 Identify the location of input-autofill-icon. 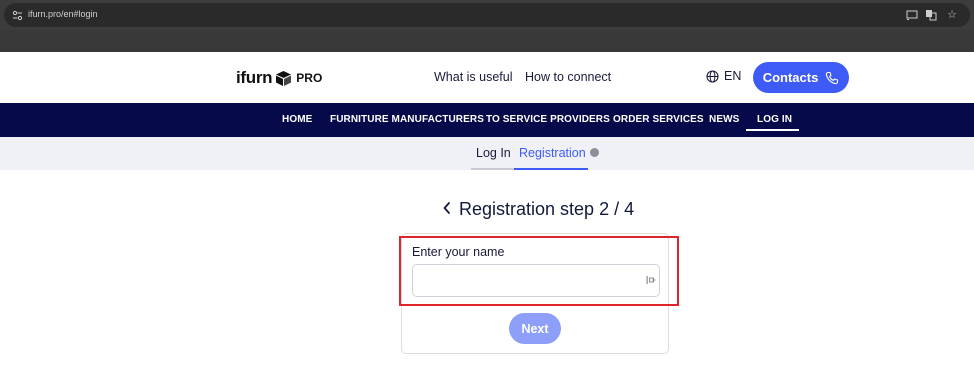
(651, 280).